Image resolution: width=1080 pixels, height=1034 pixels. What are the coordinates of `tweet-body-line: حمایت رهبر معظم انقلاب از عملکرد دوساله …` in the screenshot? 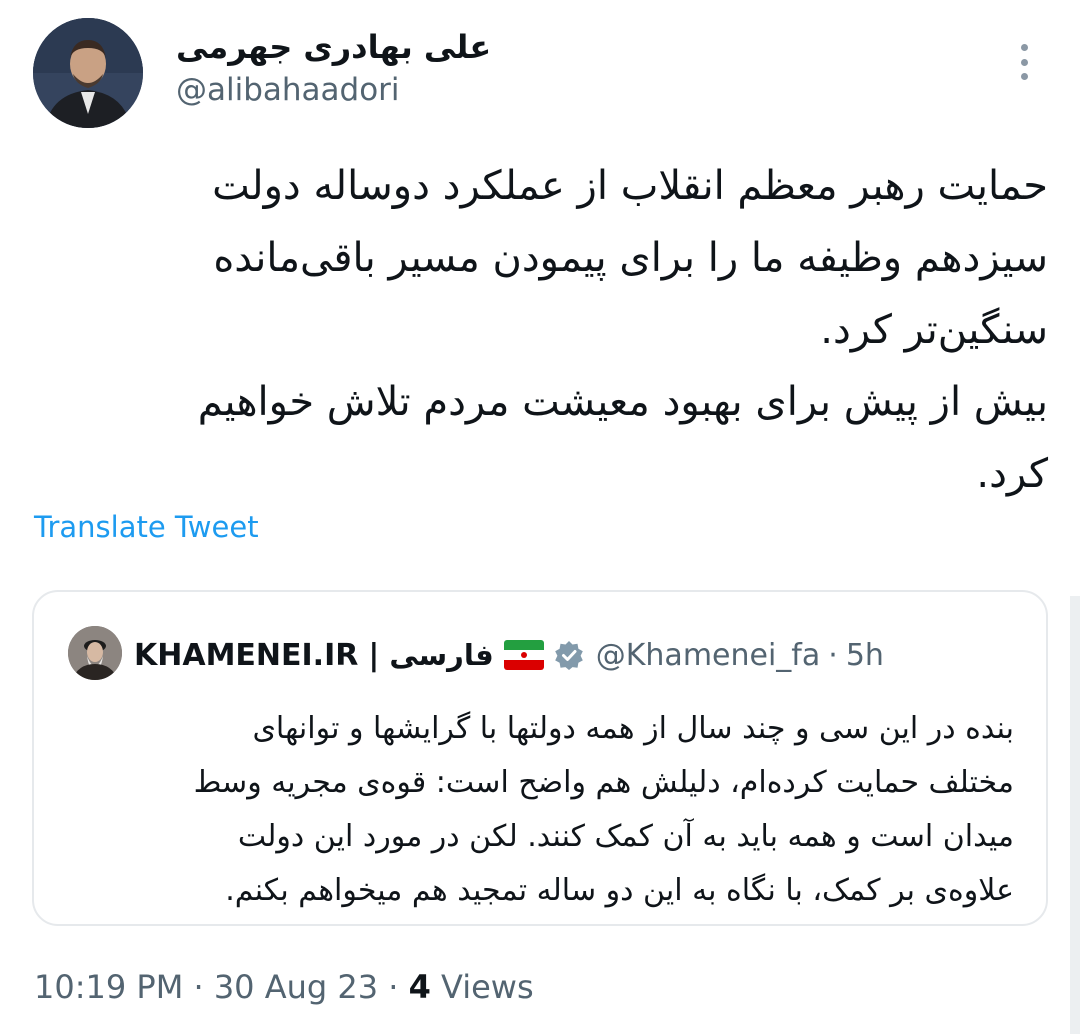 It's located at (630, 186).